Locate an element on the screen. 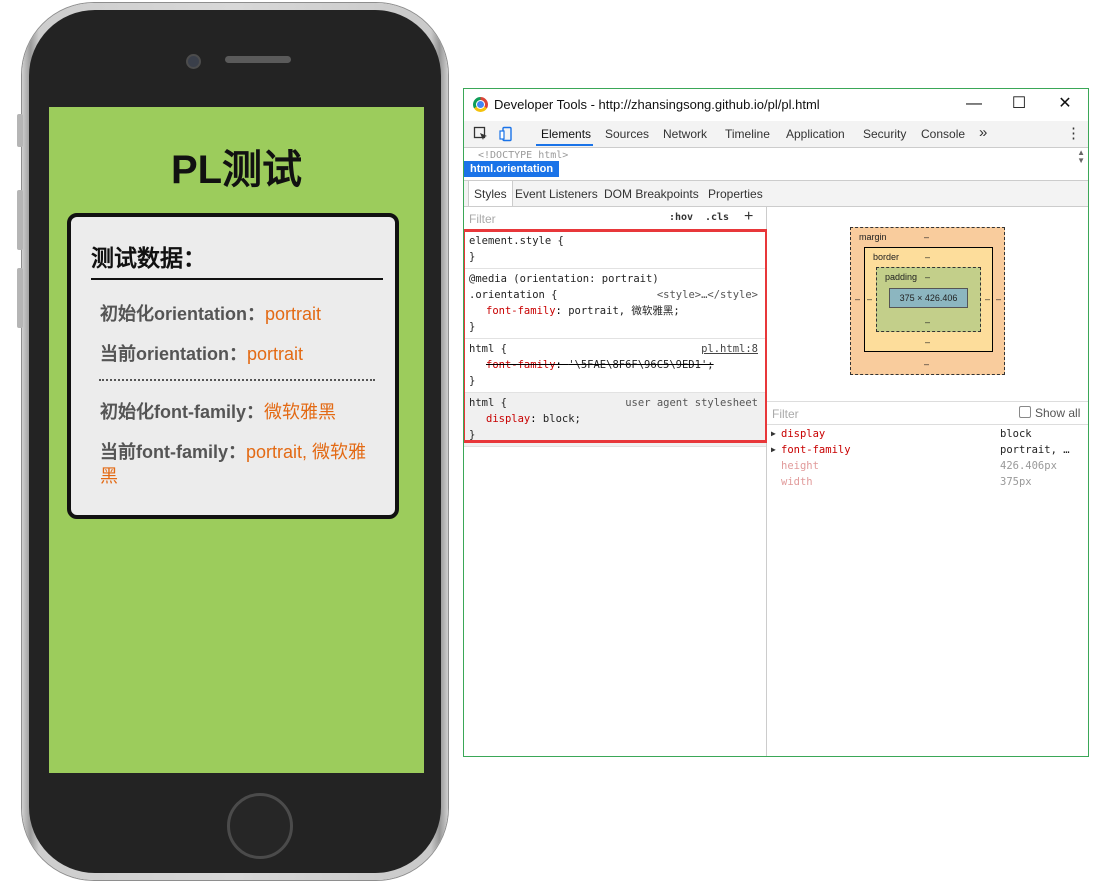 Image resolution: width=1096 pixels, height=884 pixels. computed-row-height: height 426.406px is located at coordinates (927, 466).